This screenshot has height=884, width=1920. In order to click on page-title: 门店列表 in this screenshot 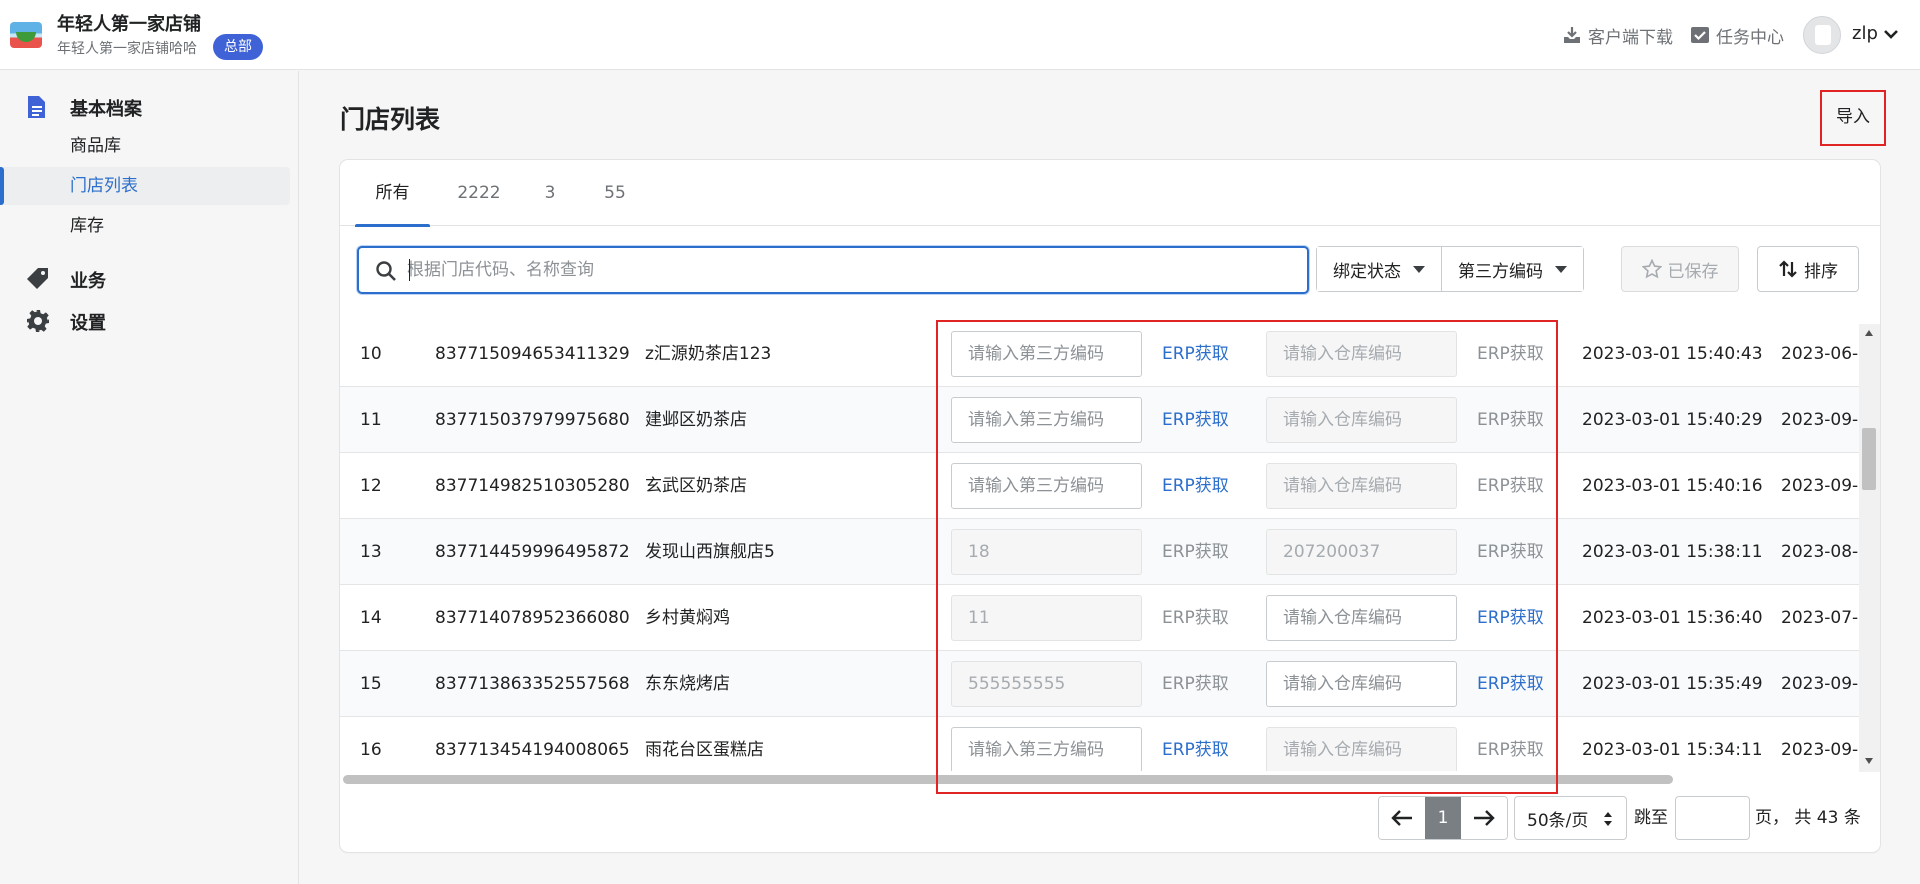, I will do `click(390, 119)`.